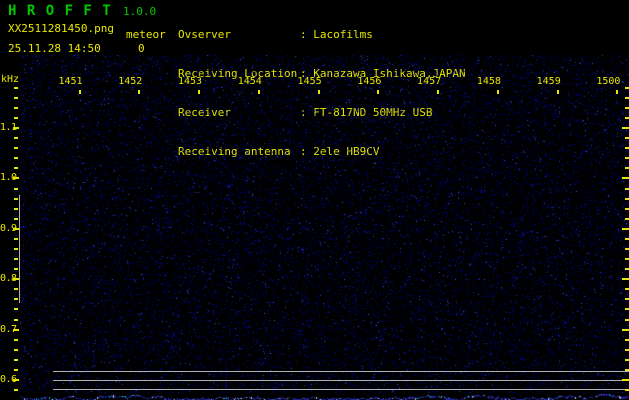 This screenshot has height=400, width=629. Describe the element at coordinates (429, 81) in the screenshot. I see `time-axis-label: 1457` at that location.